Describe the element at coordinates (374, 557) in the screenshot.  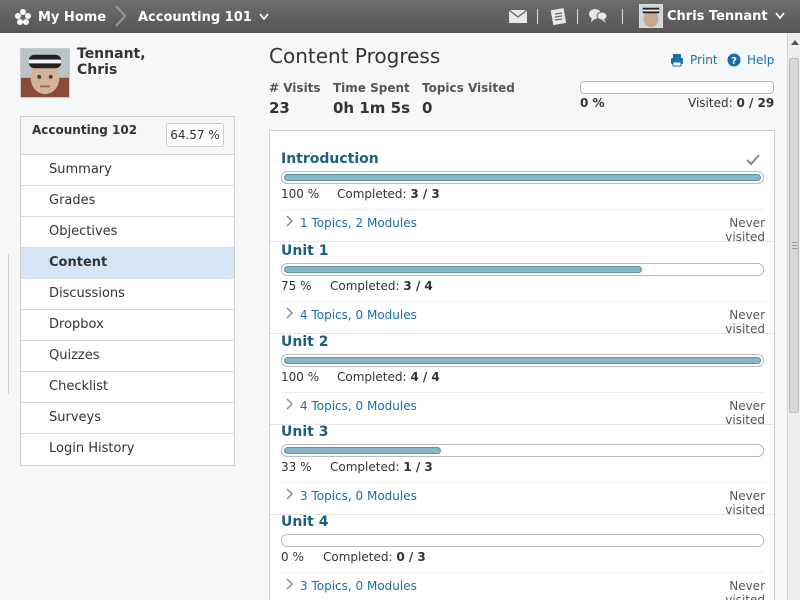
I see `unit-completed: Completed: 0 / 3` at that location.